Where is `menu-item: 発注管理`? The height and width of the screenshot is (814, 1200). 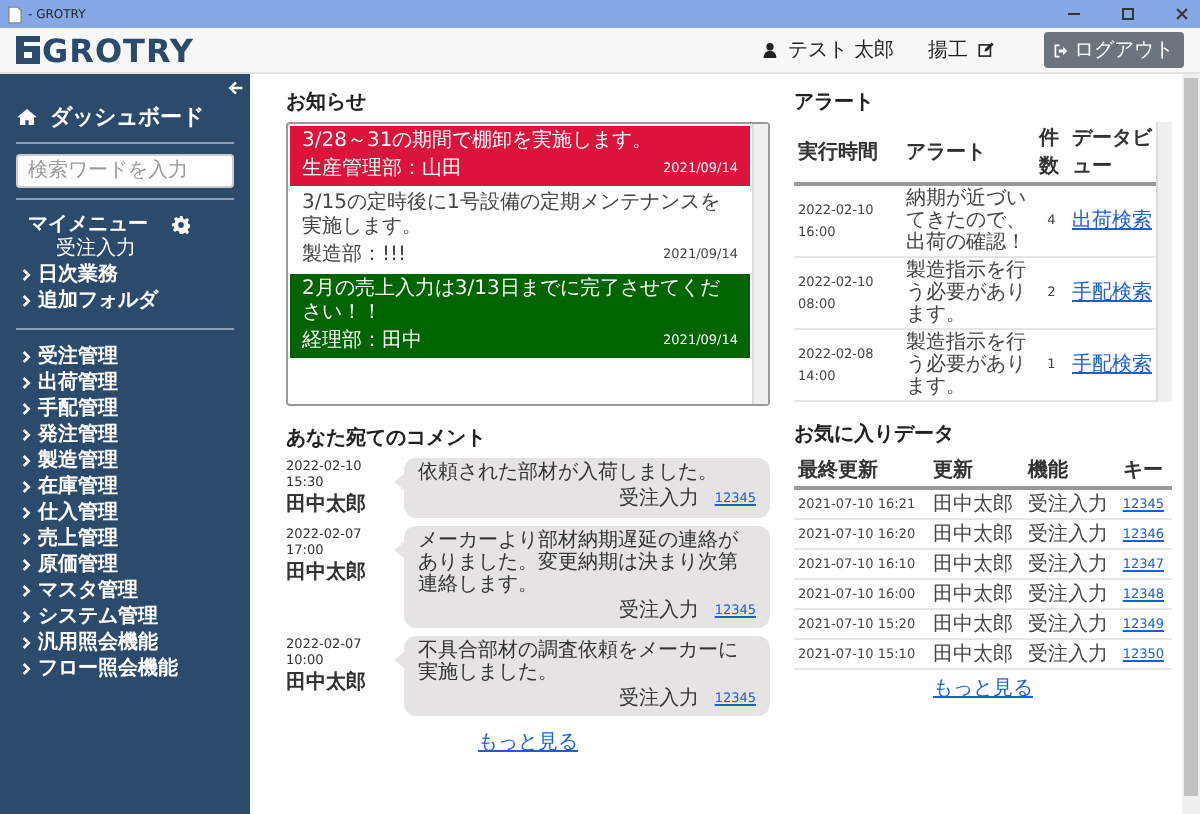
menu-item: 発注管理 is located at coordinates (78, 435).